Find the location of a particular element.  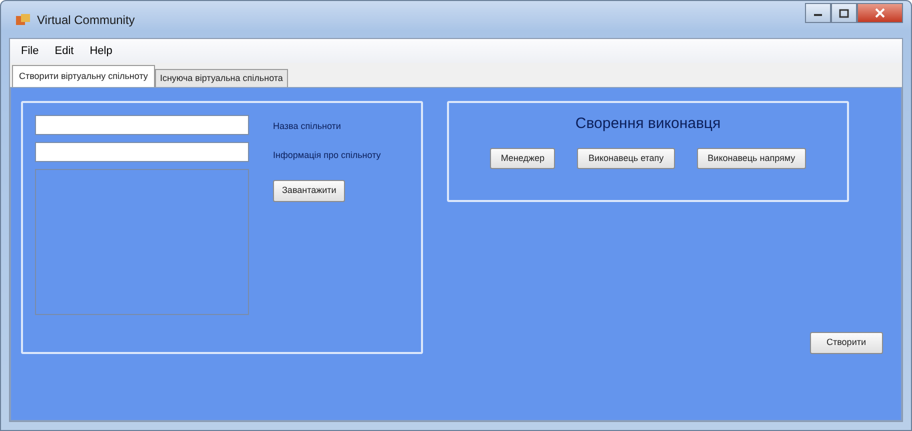

community-info-field is located at coordinates (142, 152).